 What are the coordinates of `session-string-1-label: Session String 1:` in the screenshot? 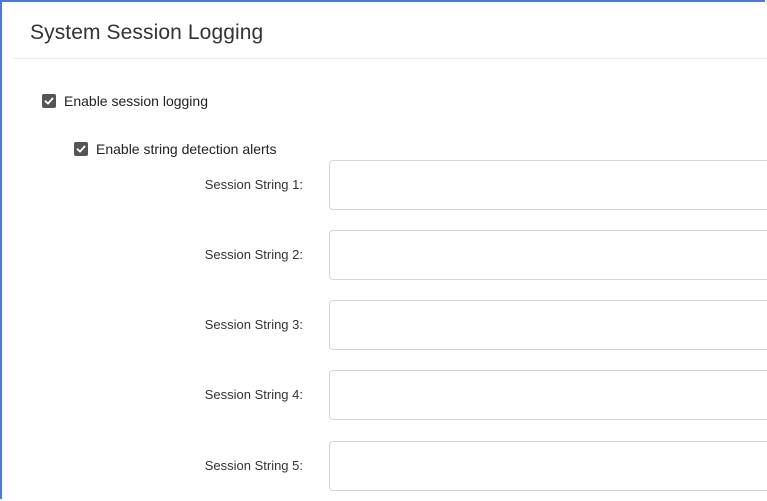 It's located at (253, 184).